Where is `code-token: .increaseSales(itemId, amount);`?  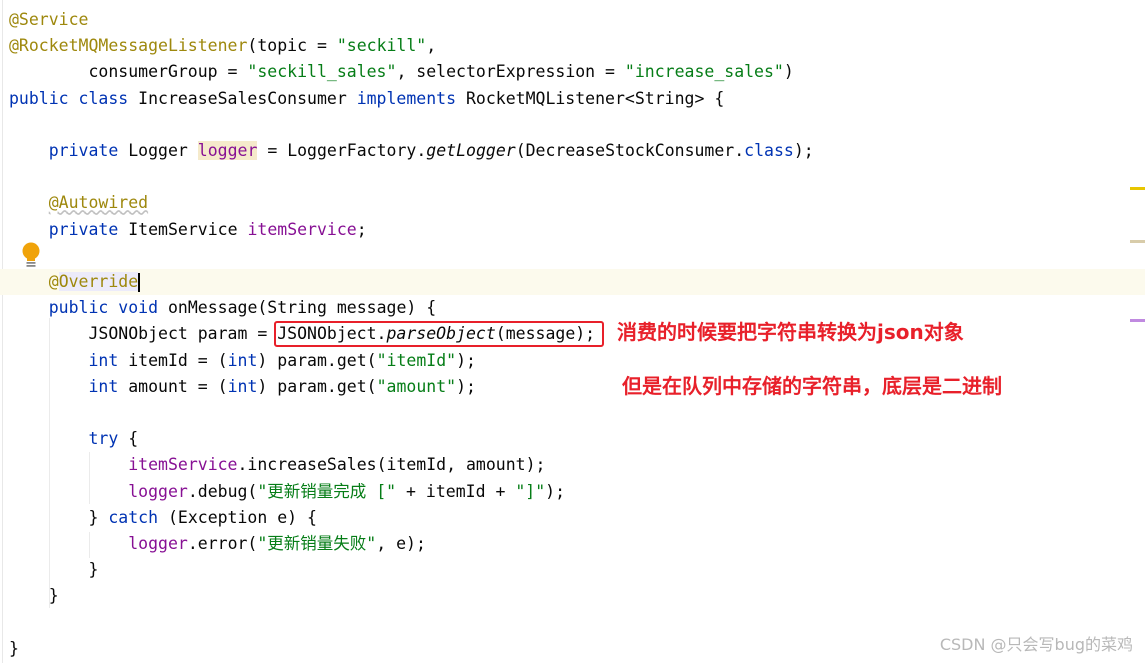
code-token: .increaseSales(itemId, amount); is located at coordinates (391, 465).